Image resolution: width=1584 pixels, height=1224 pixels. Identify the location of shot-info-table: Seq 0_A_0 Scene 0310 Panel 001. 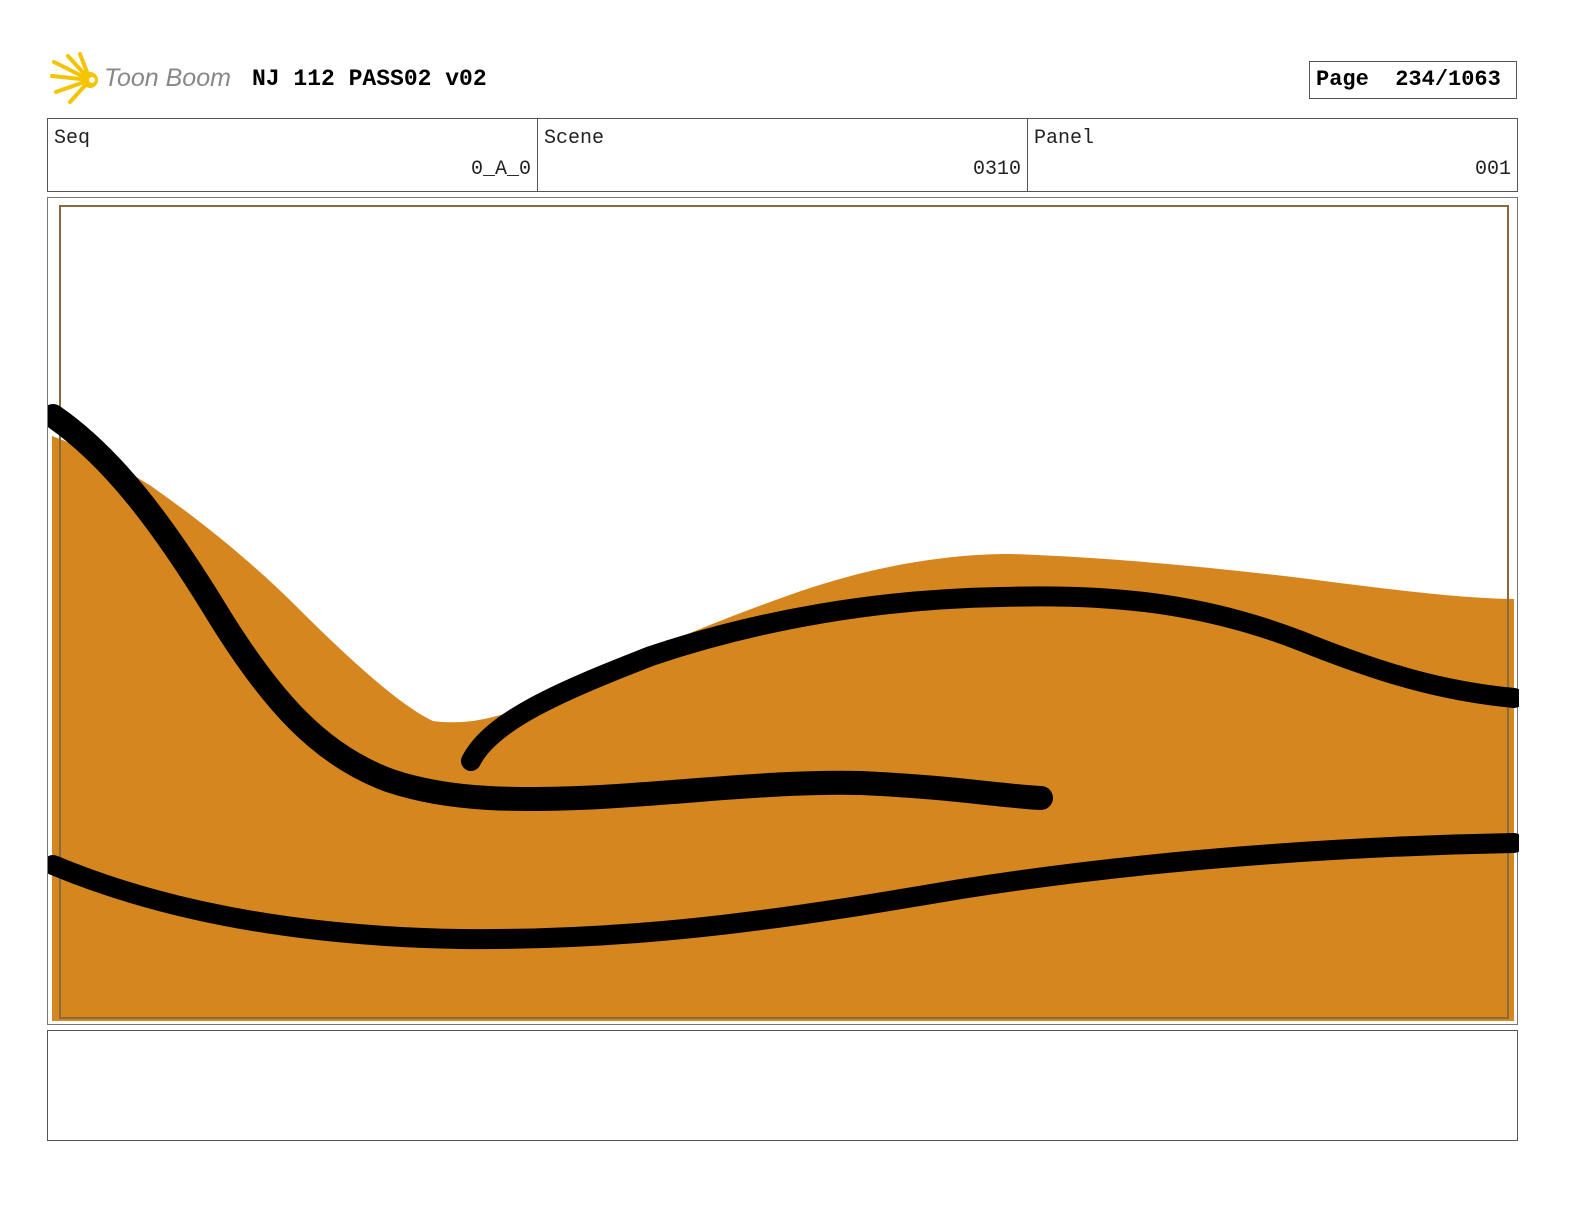
(782, 155).